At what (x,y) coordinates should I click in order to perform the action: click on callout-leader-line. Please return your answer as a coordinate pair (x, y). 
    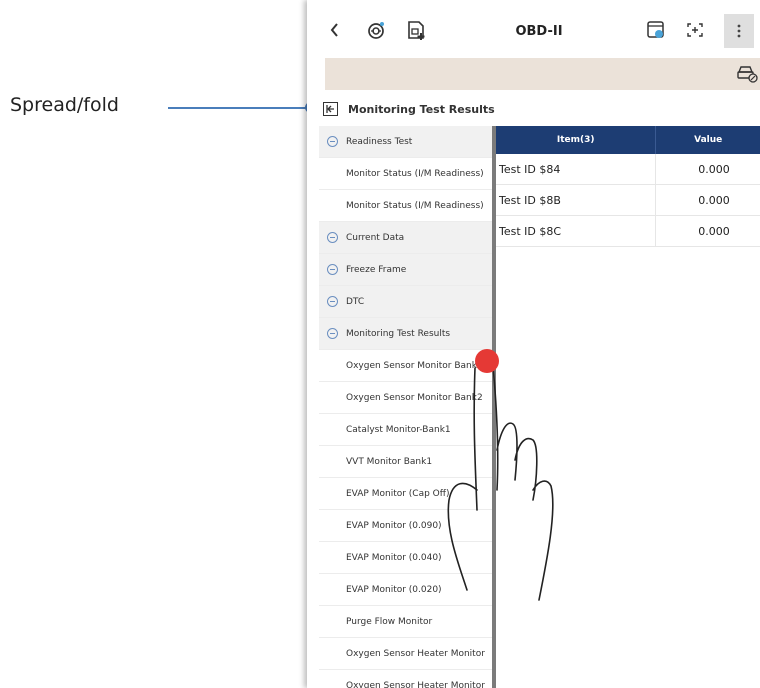
    Looking at the image, I should click on (239, 108).